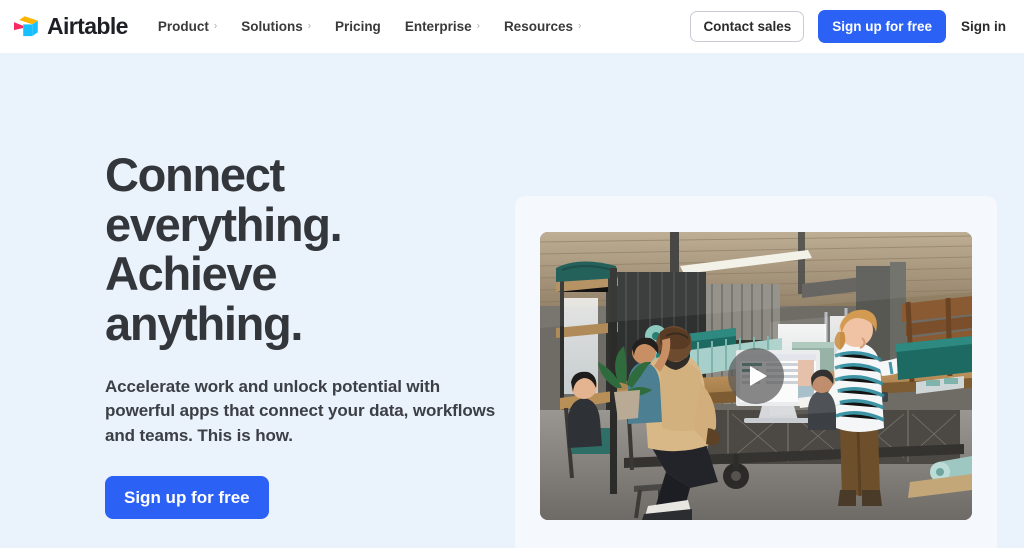 This screenshot has width=1024, height=548. I want to click on nav-item-solutions: Solutions ›, so click(276, 26).